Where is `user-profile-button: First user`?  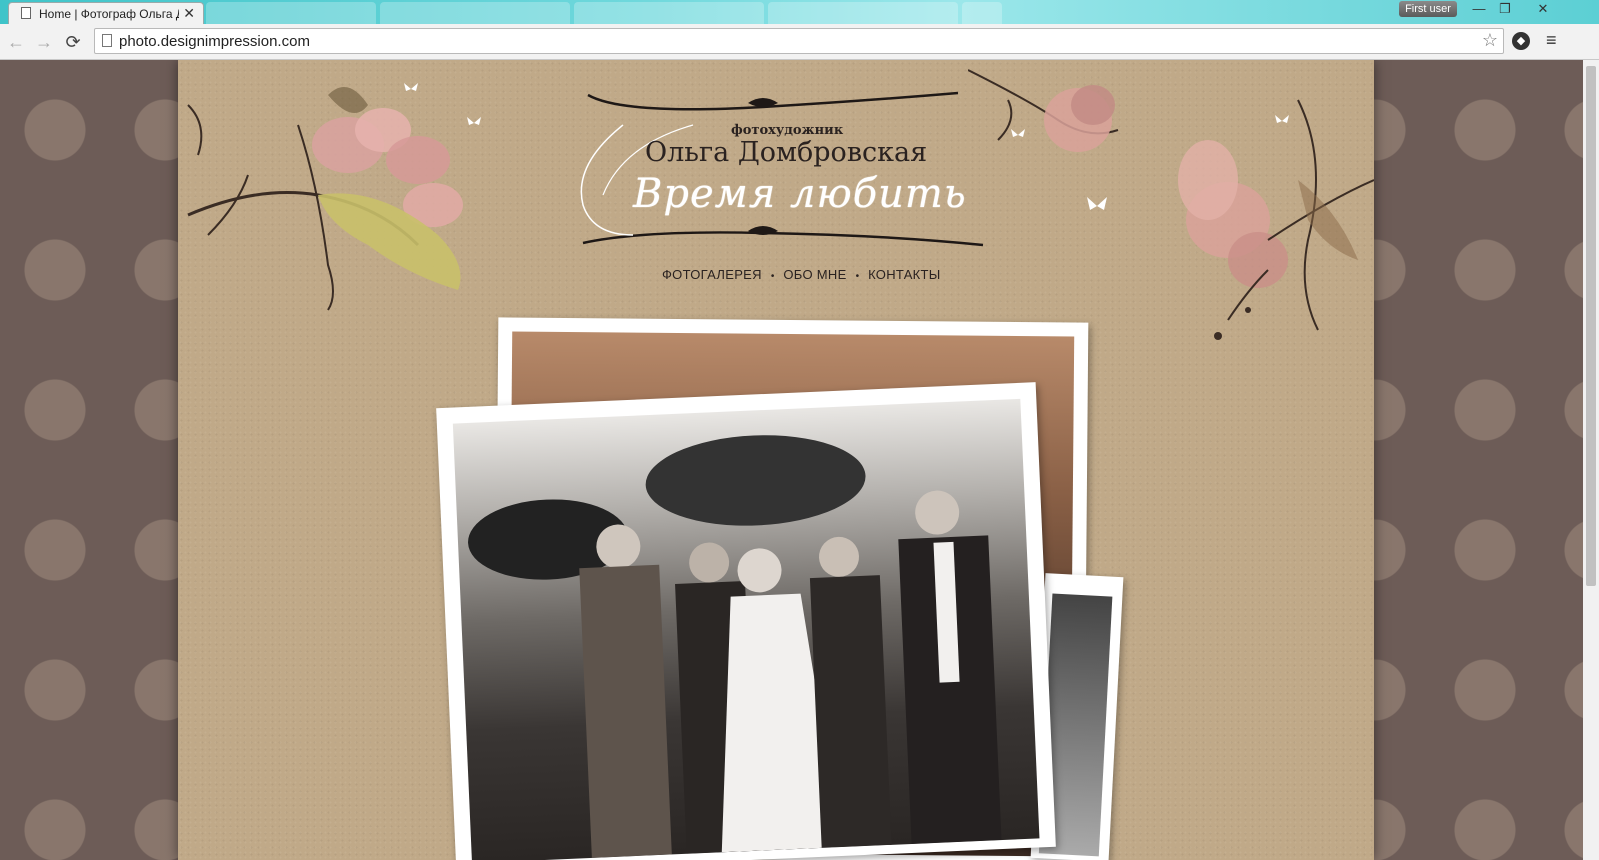
user-profile-button: First user is located at coordinates (1428, 9).